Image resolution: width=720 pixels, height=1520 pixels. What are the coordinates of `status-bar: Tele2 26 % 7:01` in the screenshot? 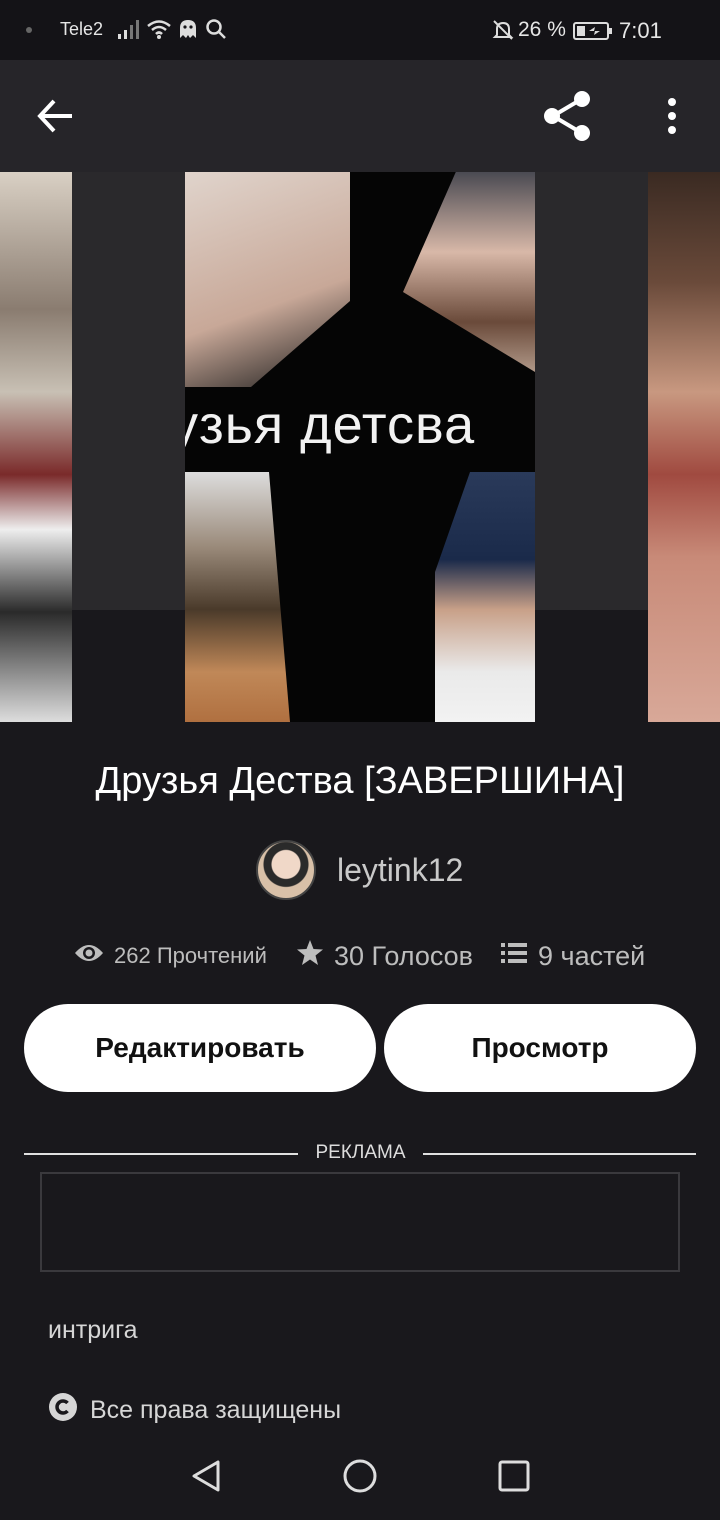 It's located at (360, 30).